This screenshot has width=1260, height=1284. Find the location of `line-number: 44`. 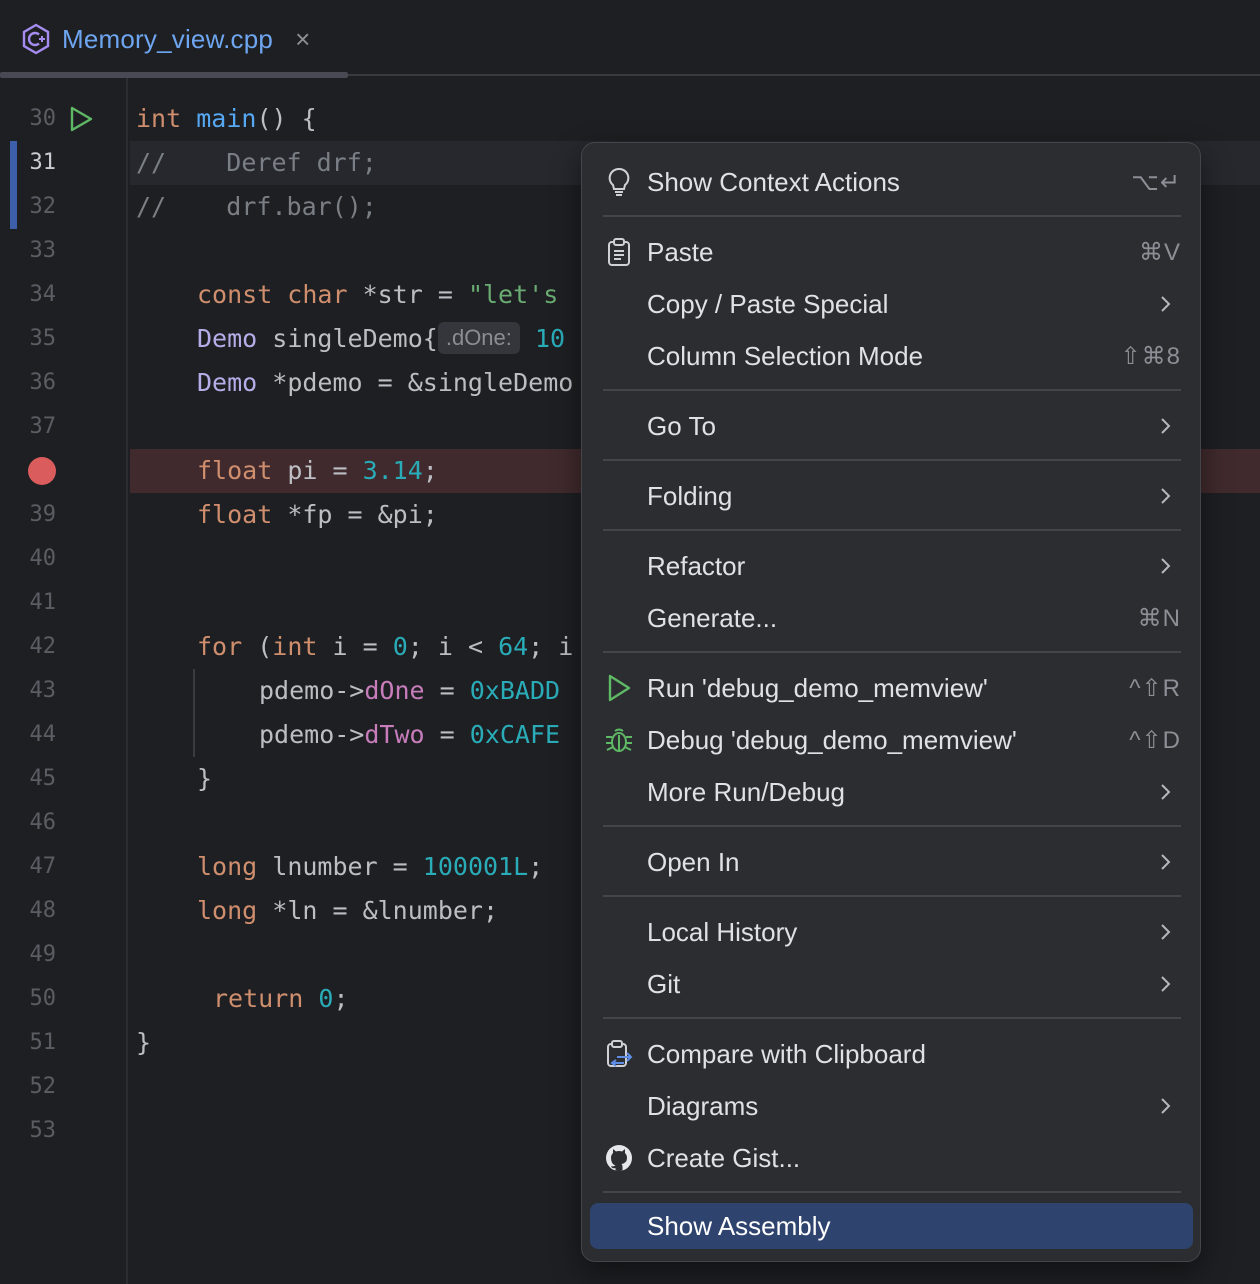

line-number: 44 is located at coordinates (43, 734).